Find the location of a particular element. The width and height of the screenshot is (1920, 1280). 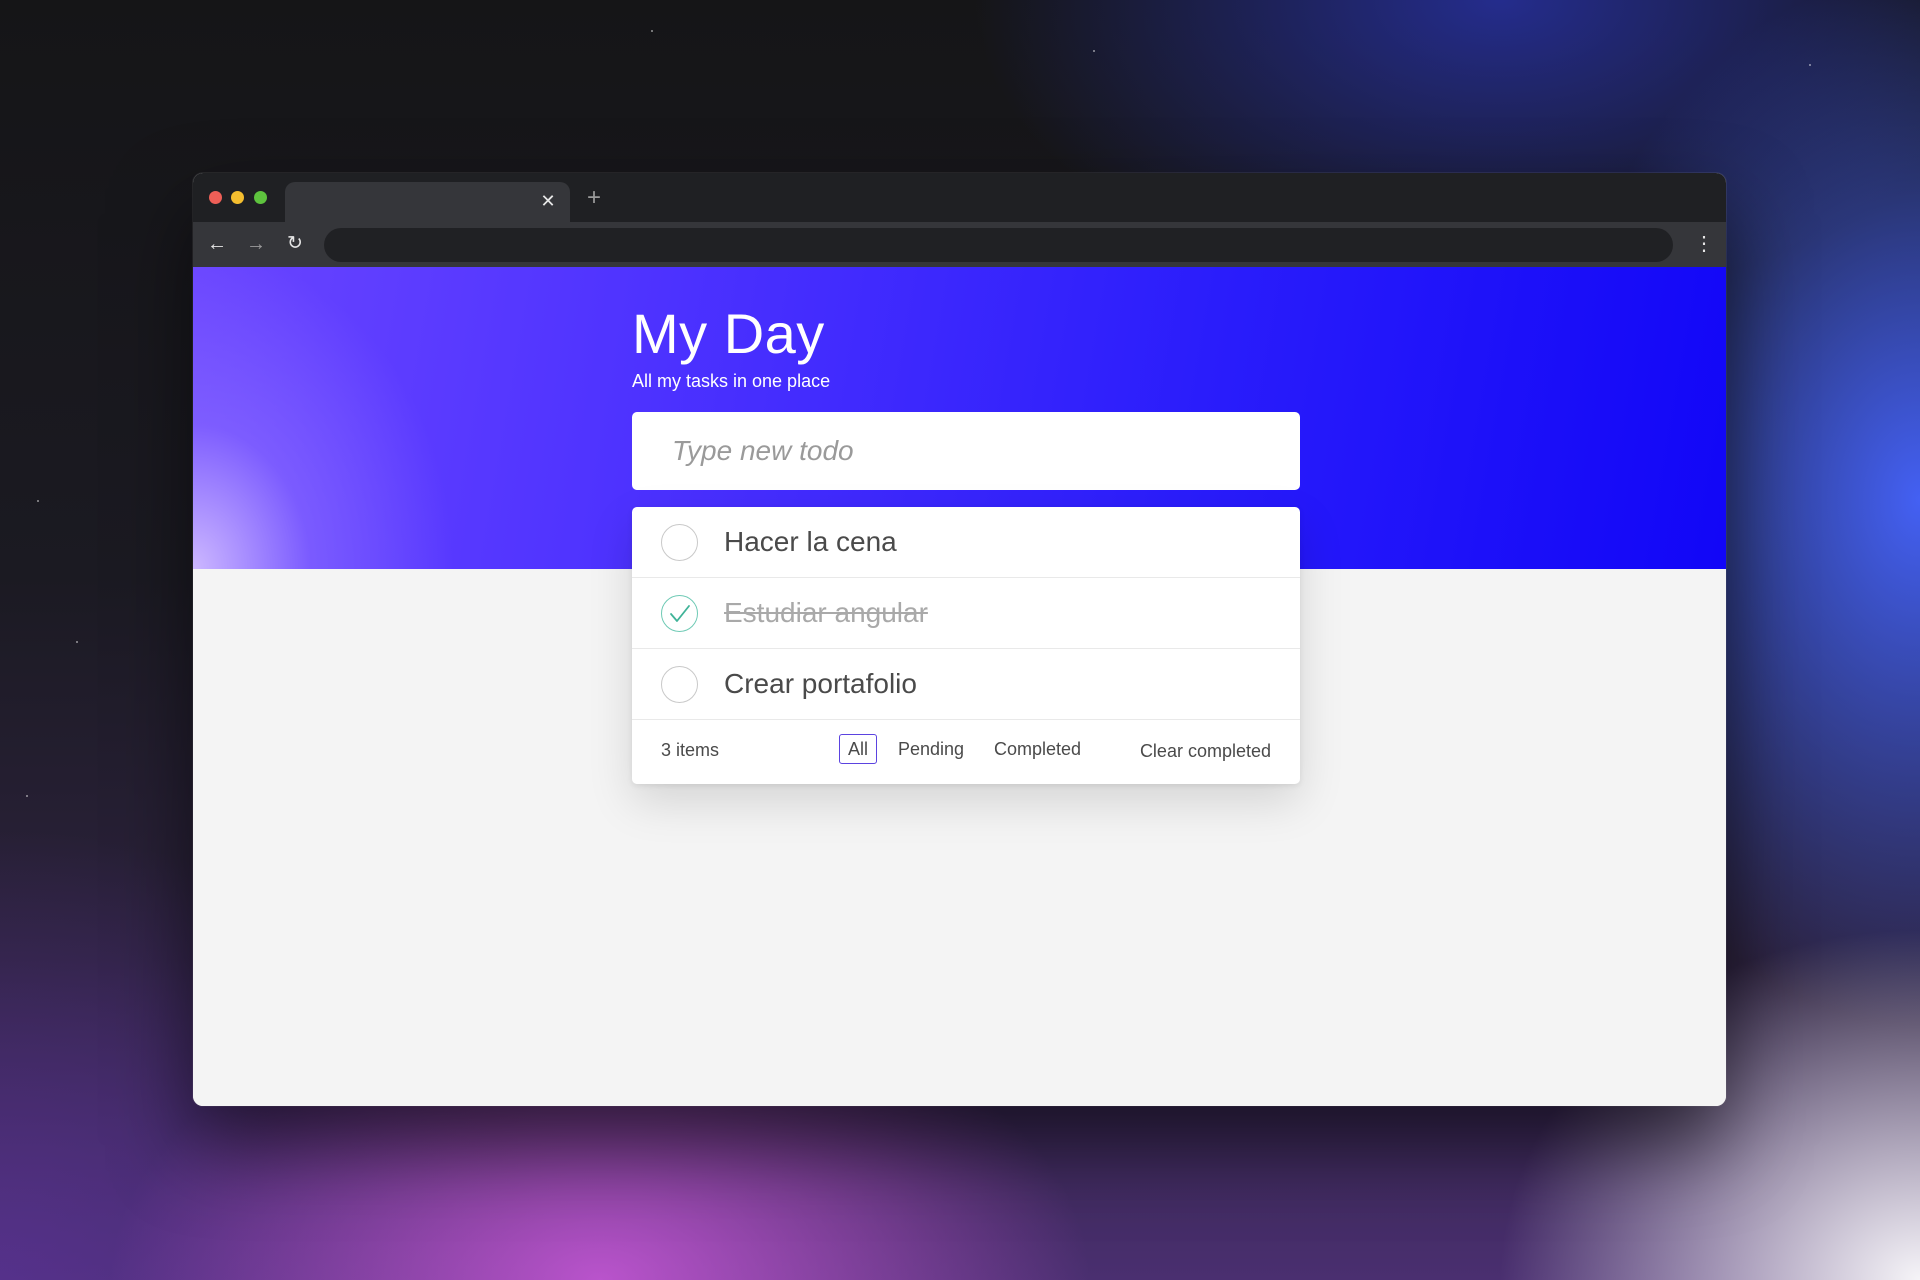

browser-tab: ✕ is located at coordinates (427, 202).